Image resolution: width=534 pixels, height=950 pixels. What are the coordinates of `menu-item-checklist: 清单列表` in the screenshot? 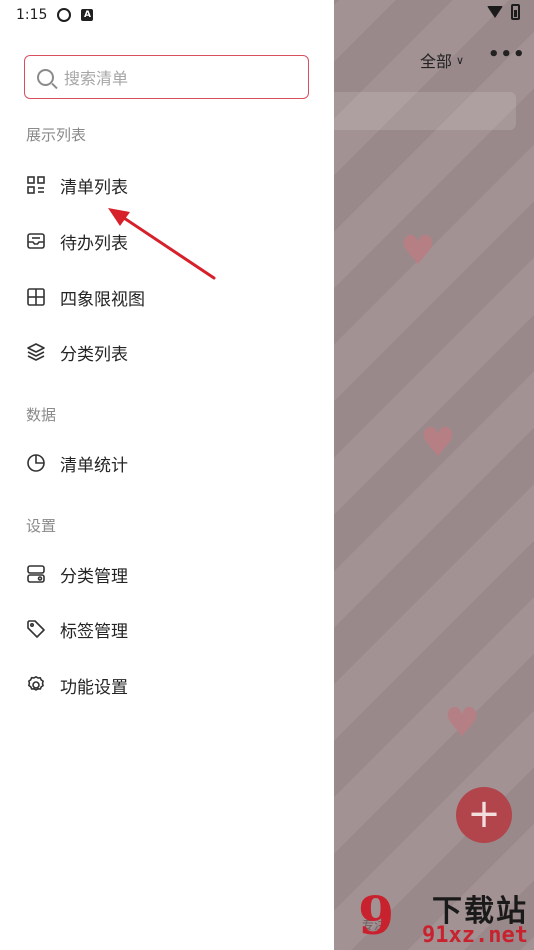 It's located at (77, 185).